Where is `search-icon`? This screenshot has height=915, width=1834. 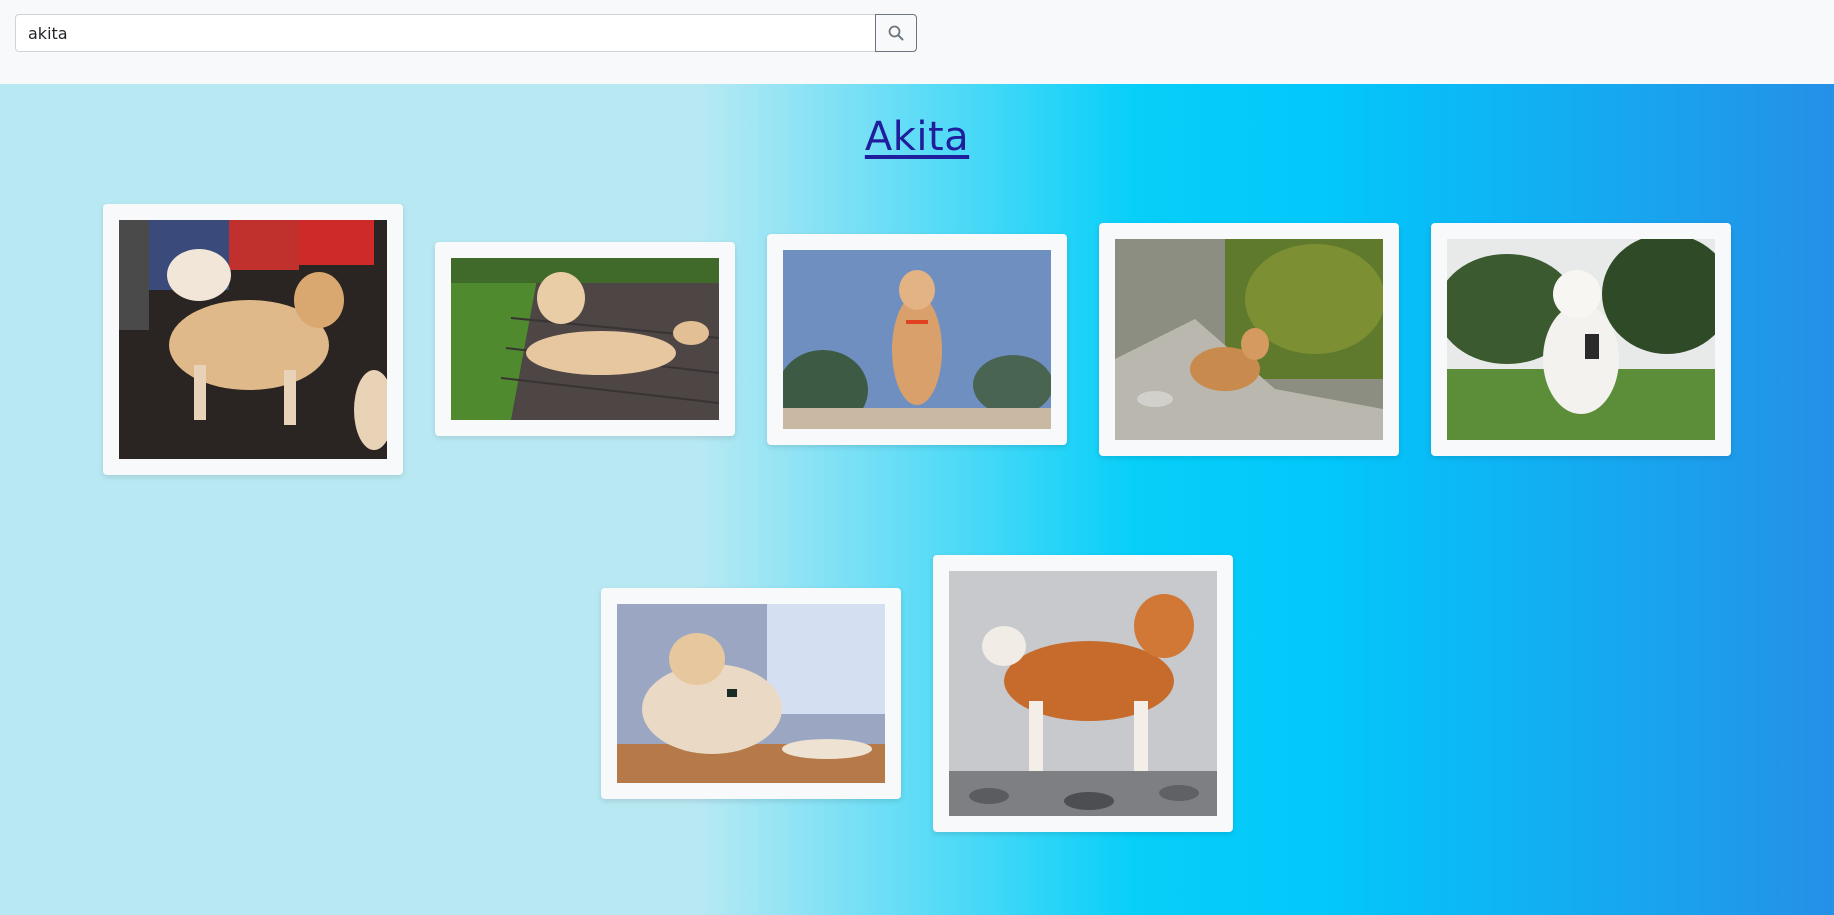 search-icon is located at coordinates (896, 33).